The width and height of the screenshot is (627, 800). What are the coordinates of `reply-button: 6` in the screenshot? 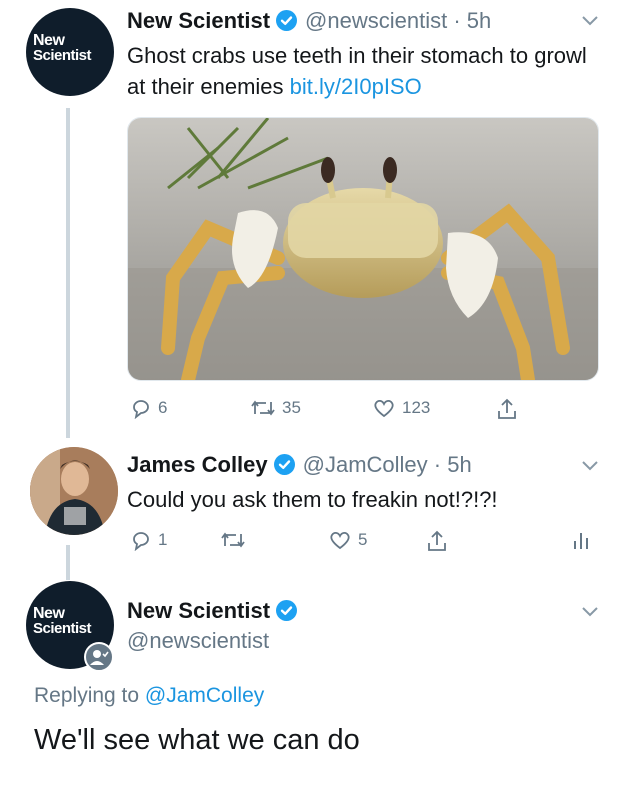 It's located at (148, 408).